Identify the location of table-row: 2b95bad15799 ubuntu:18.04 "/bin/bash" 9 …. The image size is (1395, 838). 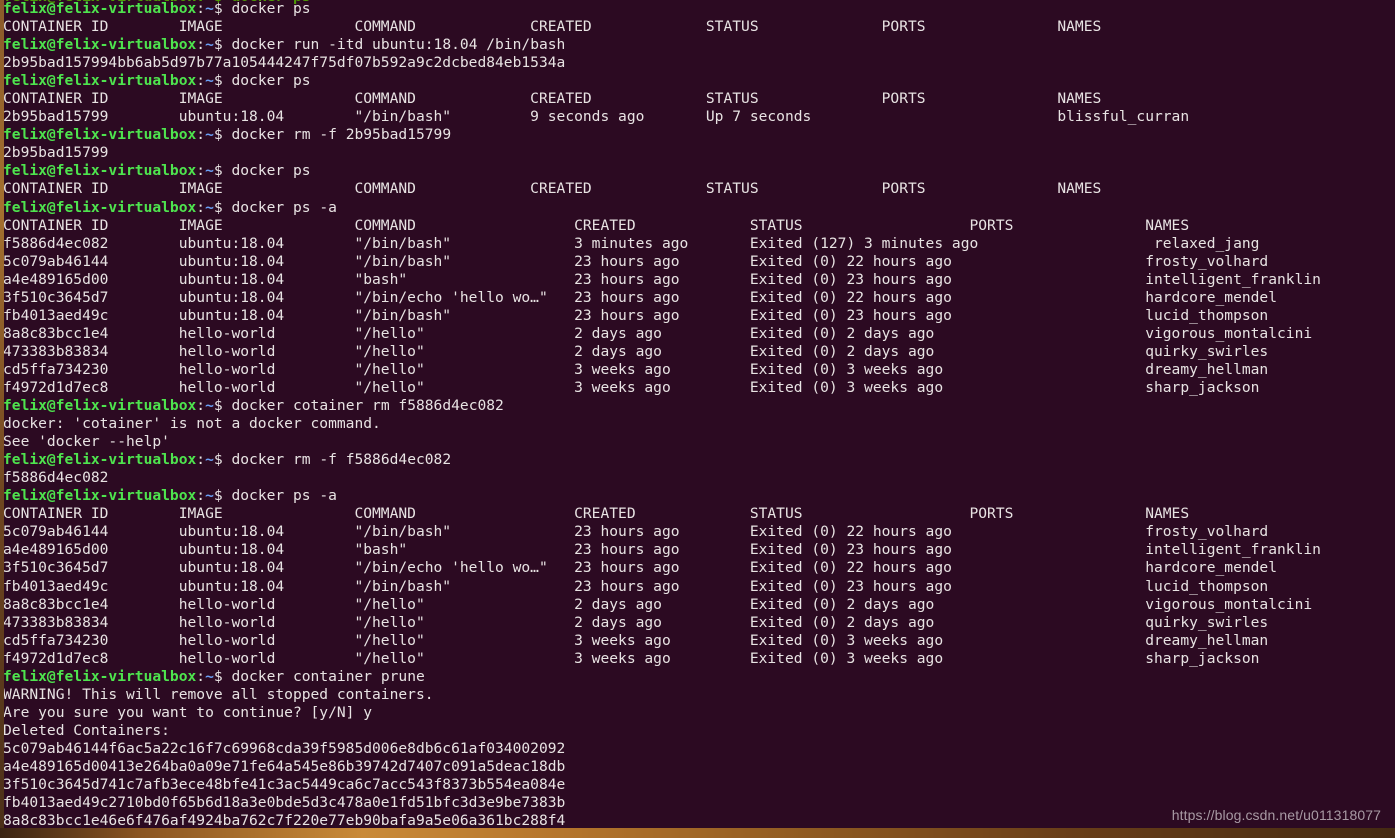
(596, 117).